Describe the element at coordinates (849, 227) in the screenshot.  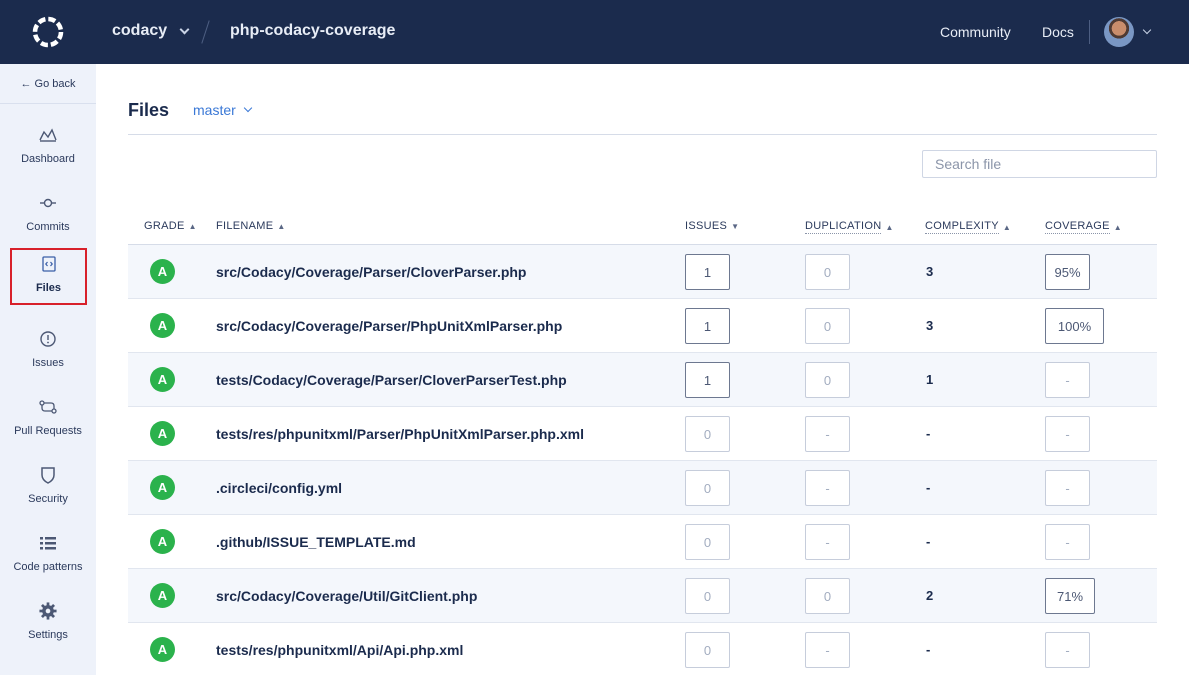
I see `column-header-duplication: DUPLICATION ▲` at that location.